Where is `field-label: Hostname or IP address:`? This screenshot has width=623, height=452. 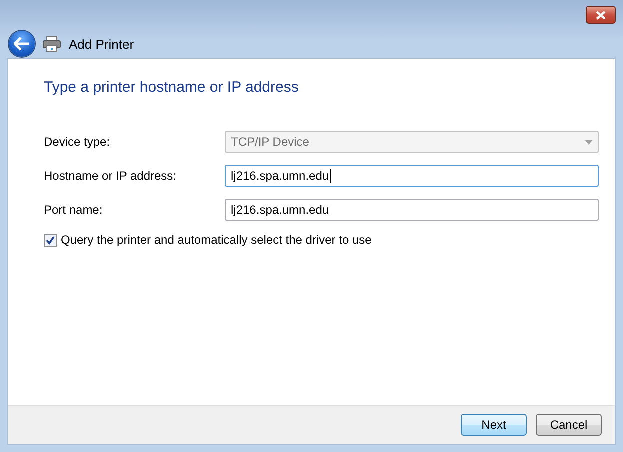 field-label: Hostname or IP address: is located at coordinates (111, 176).